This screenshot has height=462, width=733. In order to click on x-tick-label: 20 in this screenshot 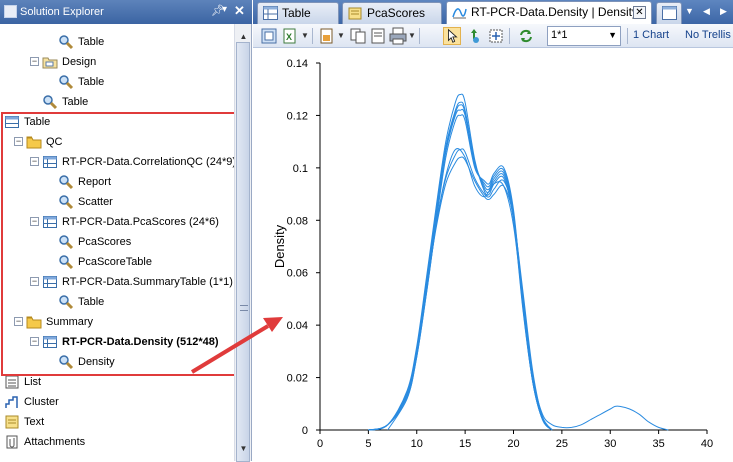, I will do `click(513, 444)`.